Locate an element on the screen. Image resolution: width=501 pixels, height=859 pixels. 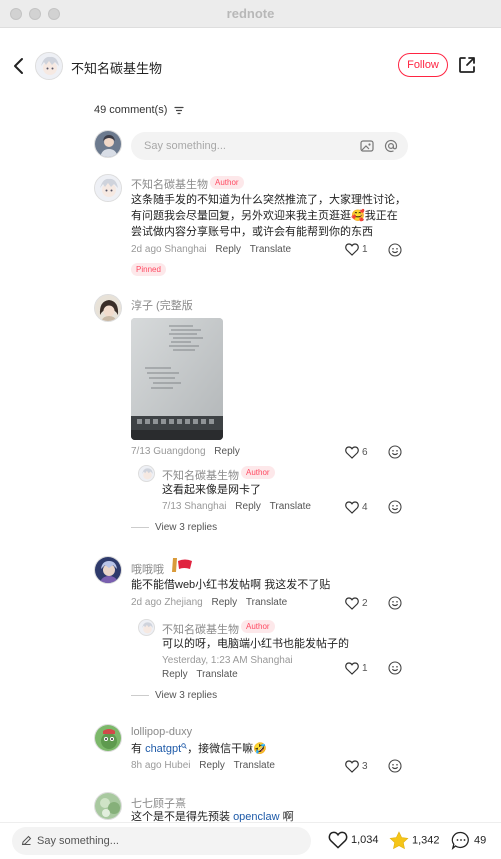
post-like-count: 1,034 is located at coordinates (365, 839).